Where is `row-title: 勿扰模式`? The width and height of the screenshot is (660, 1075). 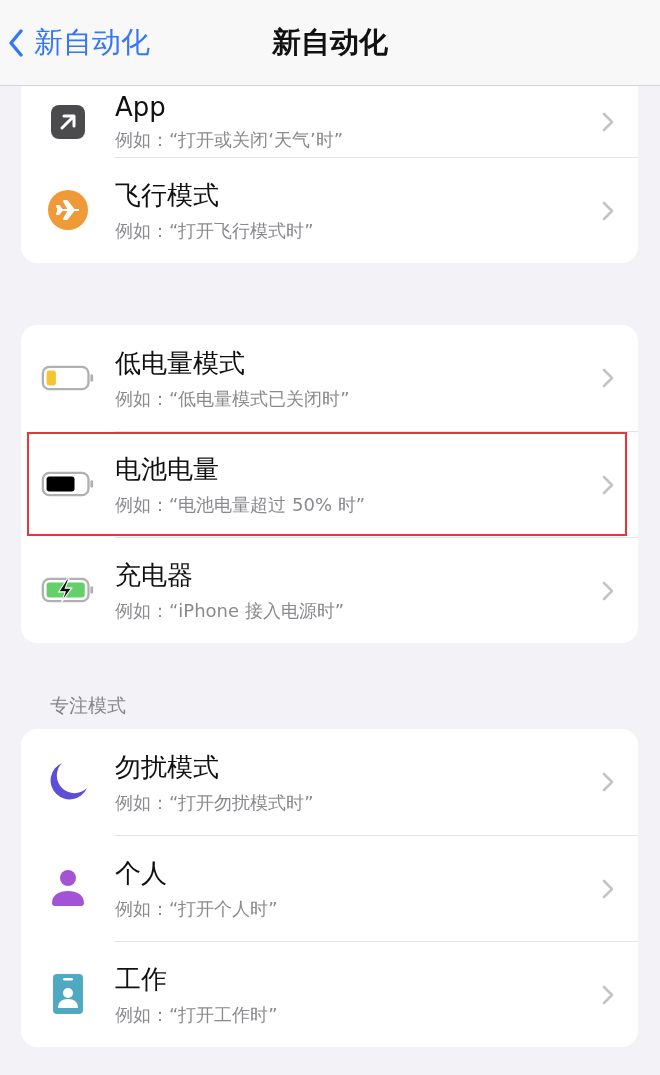
row-title: 勿扰模式 is located at coordinates (167, 767).